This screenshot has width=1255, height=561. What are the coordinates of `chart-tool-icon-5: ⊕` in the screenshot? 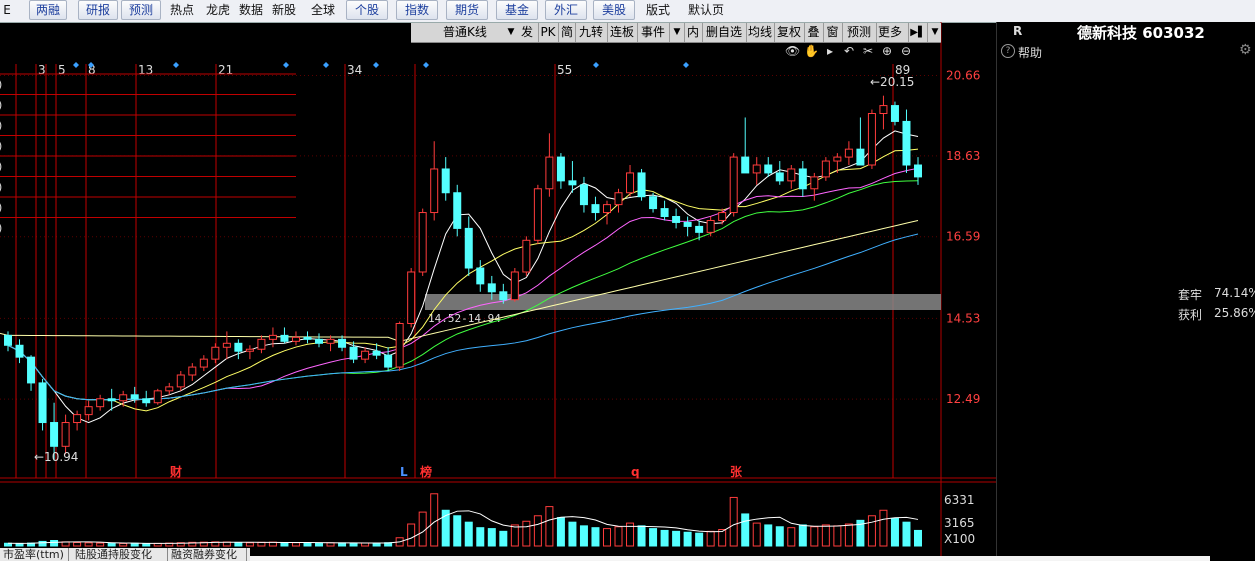 It's located at (887, 51).